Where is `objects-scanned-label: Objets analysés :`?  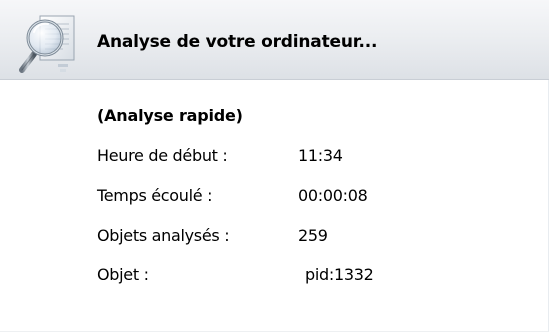 objects-scanned-label: Objets analysés : is located at coordinates (163, 235).